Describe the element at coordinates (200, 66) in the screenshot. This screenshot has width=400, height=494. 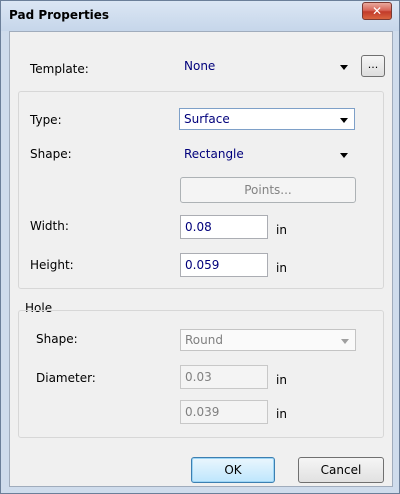
I see `template-value: None` at that location.